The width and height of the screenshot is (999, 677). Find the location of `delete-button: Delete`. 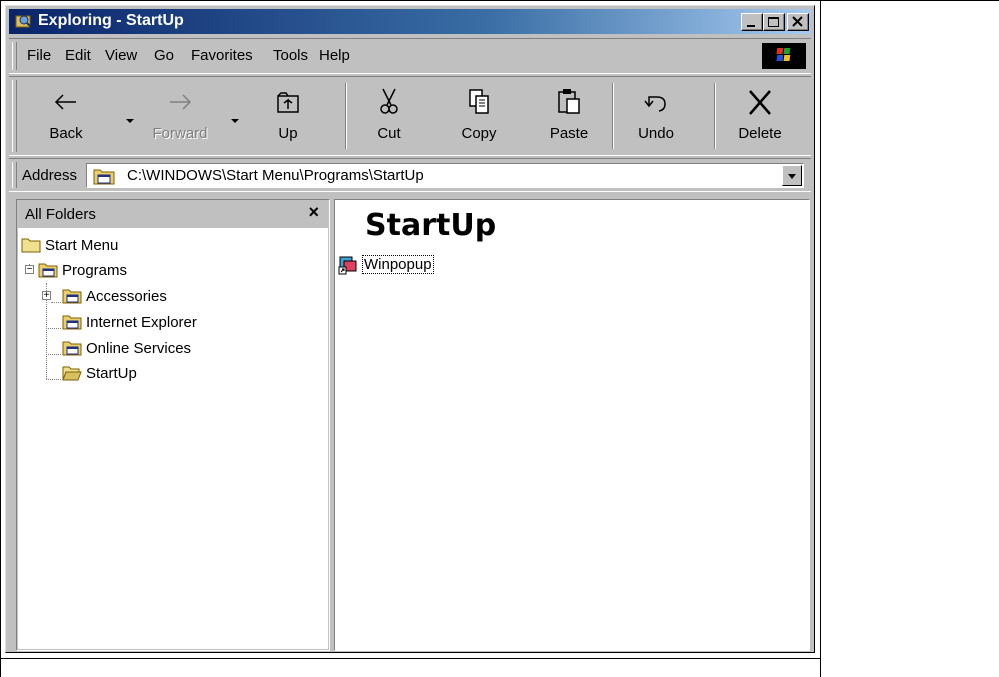

delete-button: Delete is located at coordinates (760, 117).